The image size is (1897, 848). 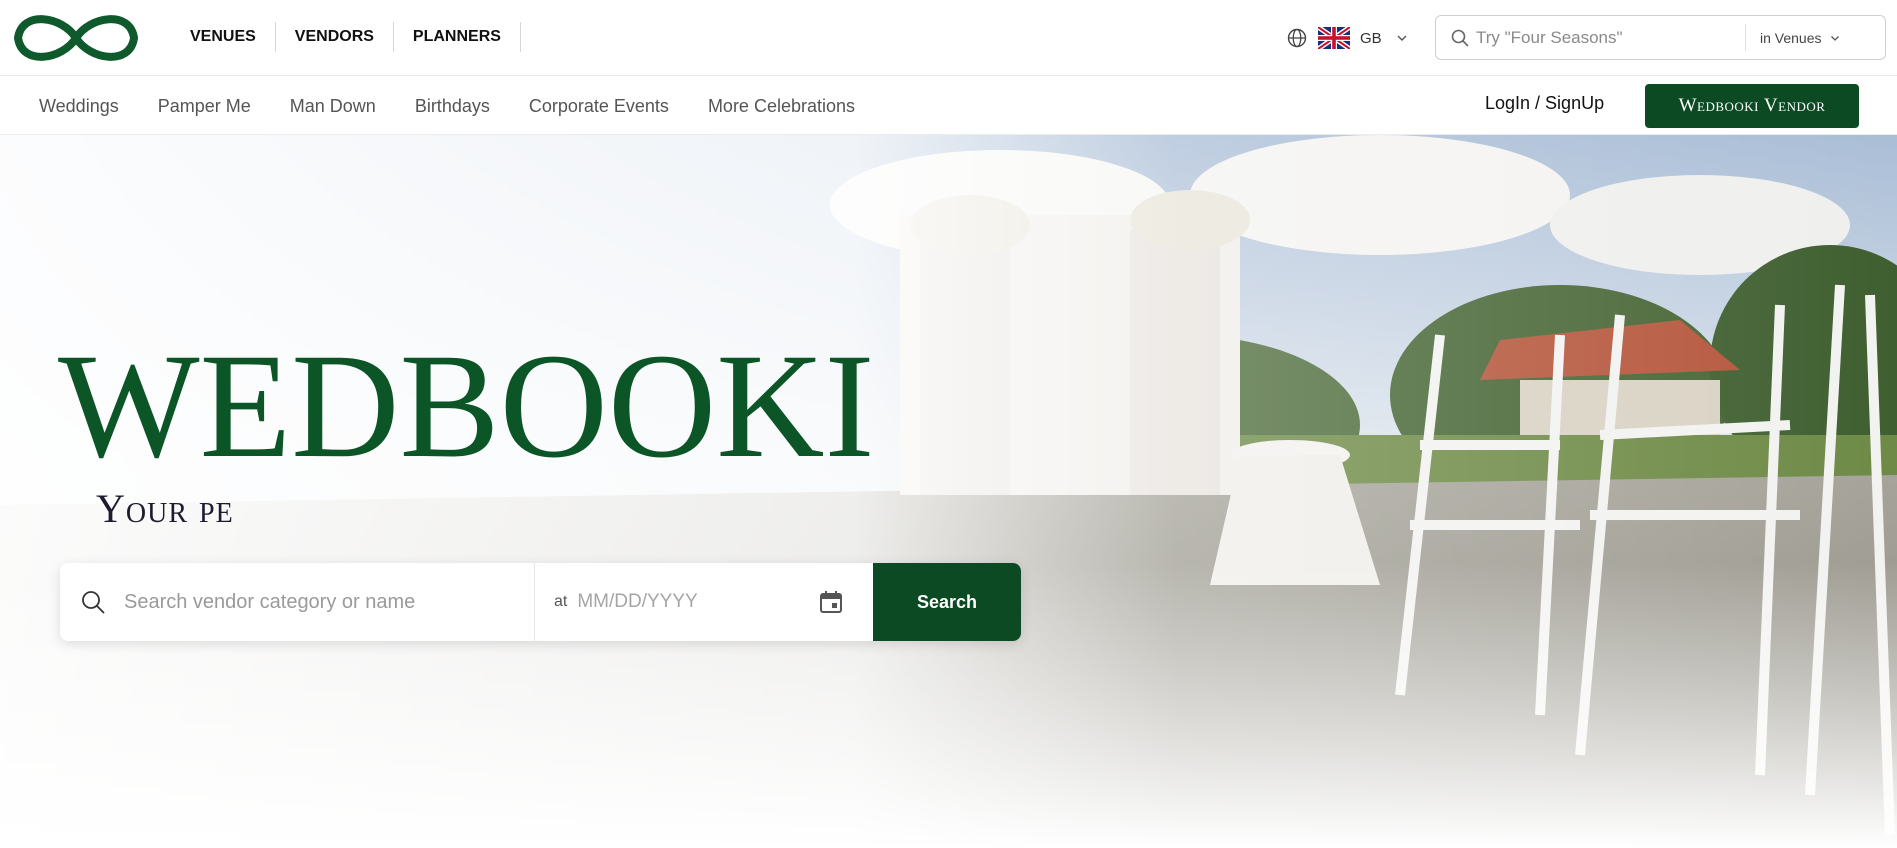 What do you see at coordinates (1544, 103) in the screenshot?
I see `login-signup-link: LogIn / SignUp` at bounding box center [1544, 103].